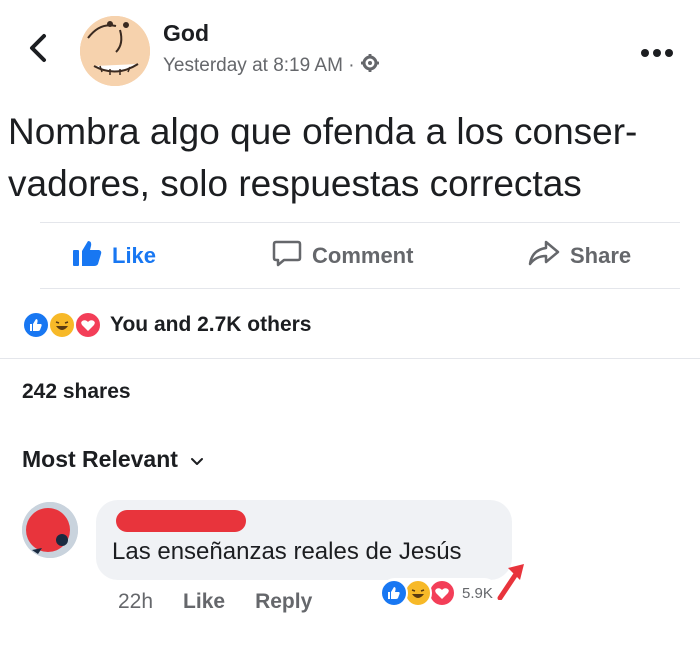 The width and height of the screenshot is (700, 665). What do you see at coordinates (76, 392) in the screenshot?
I see `shares-count: 242 shares` at bounding box center [76, 392].